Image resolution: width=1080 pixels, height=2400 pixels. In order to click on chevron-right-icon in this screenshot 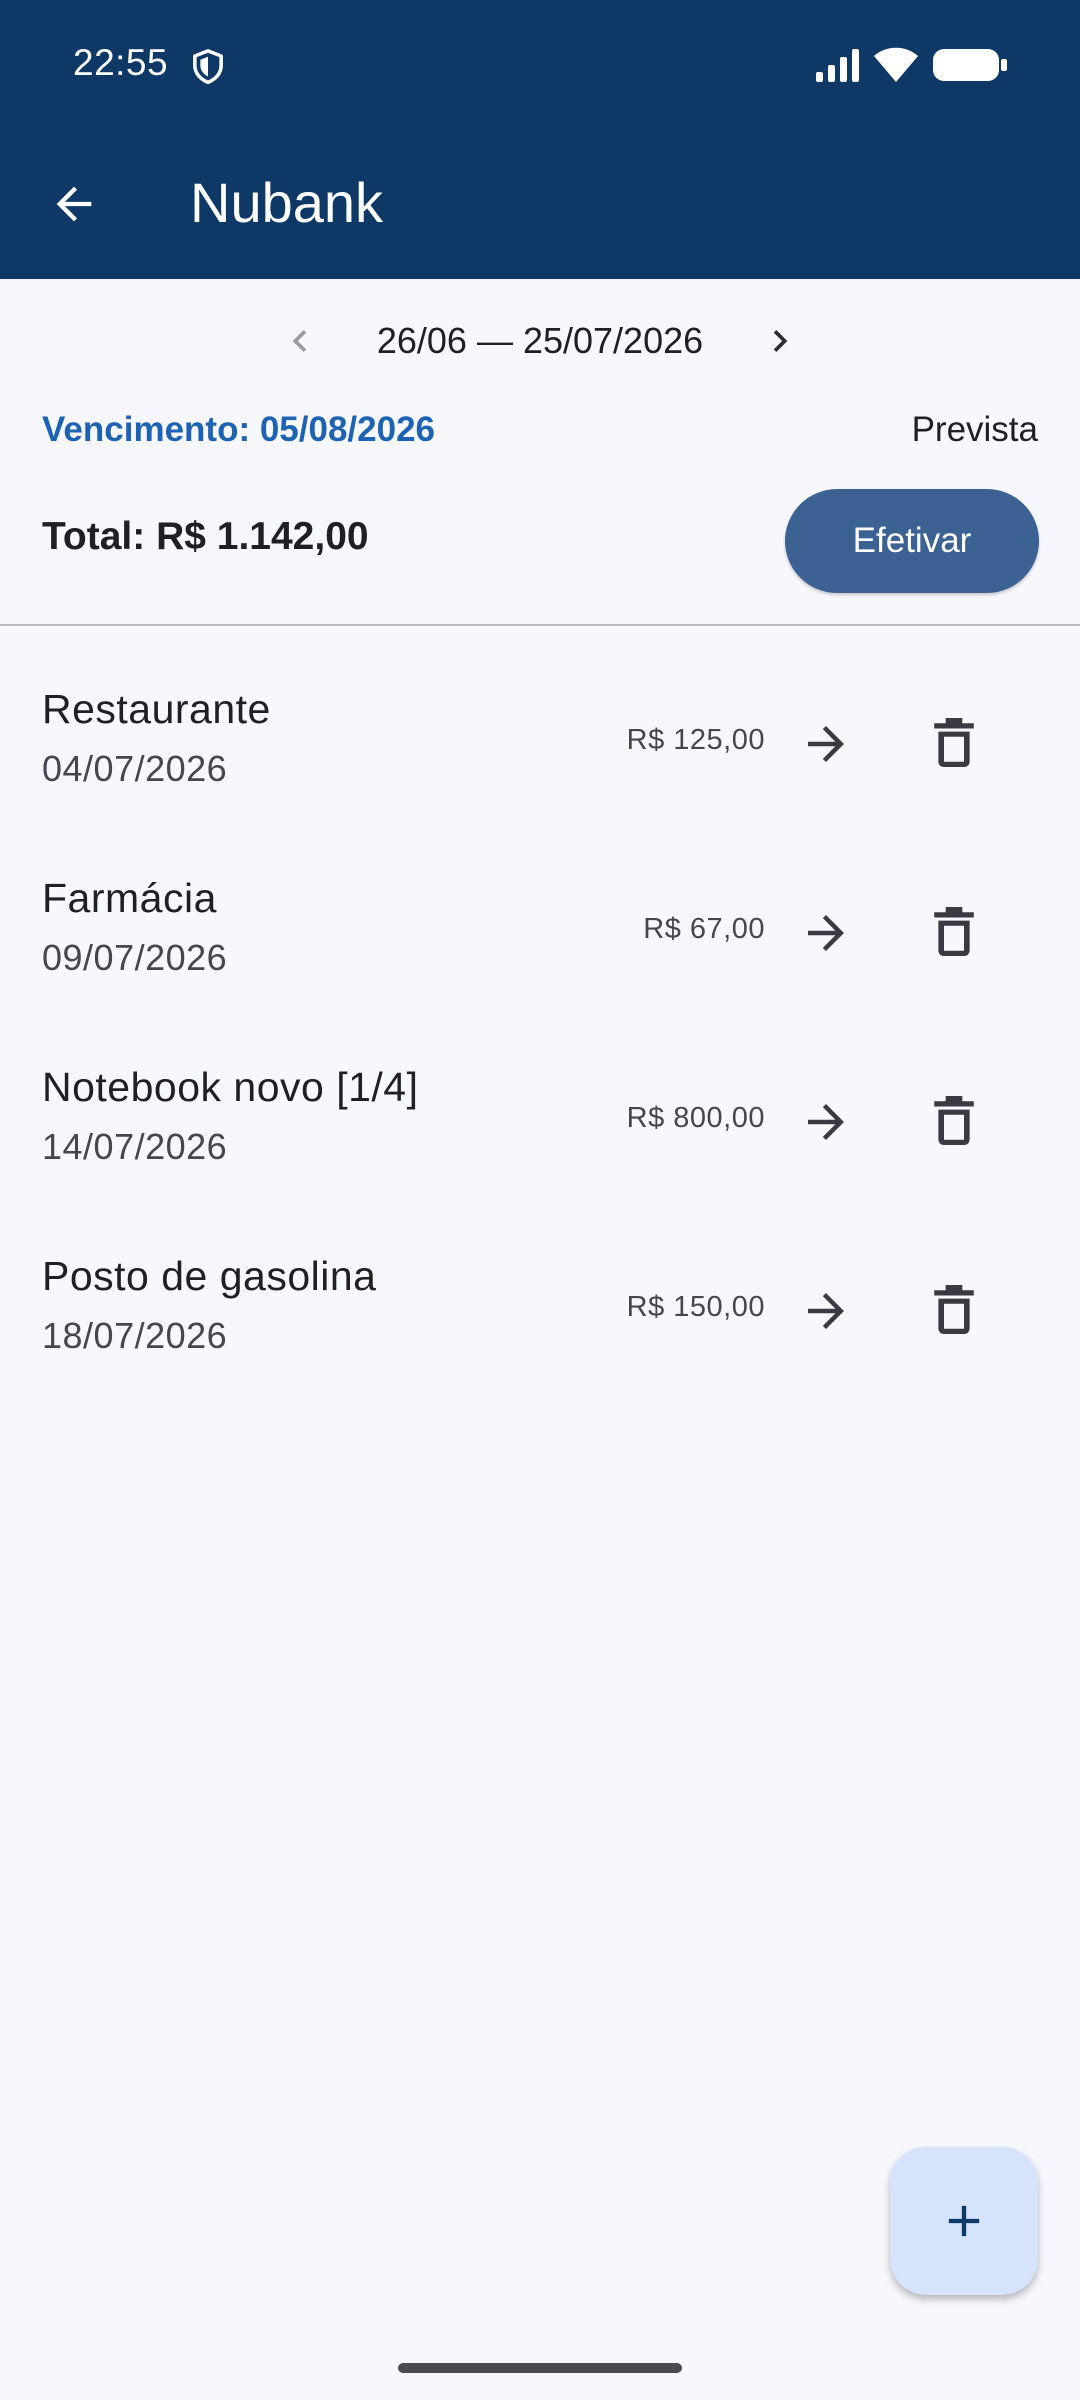, I will do `click(780, 341)`.